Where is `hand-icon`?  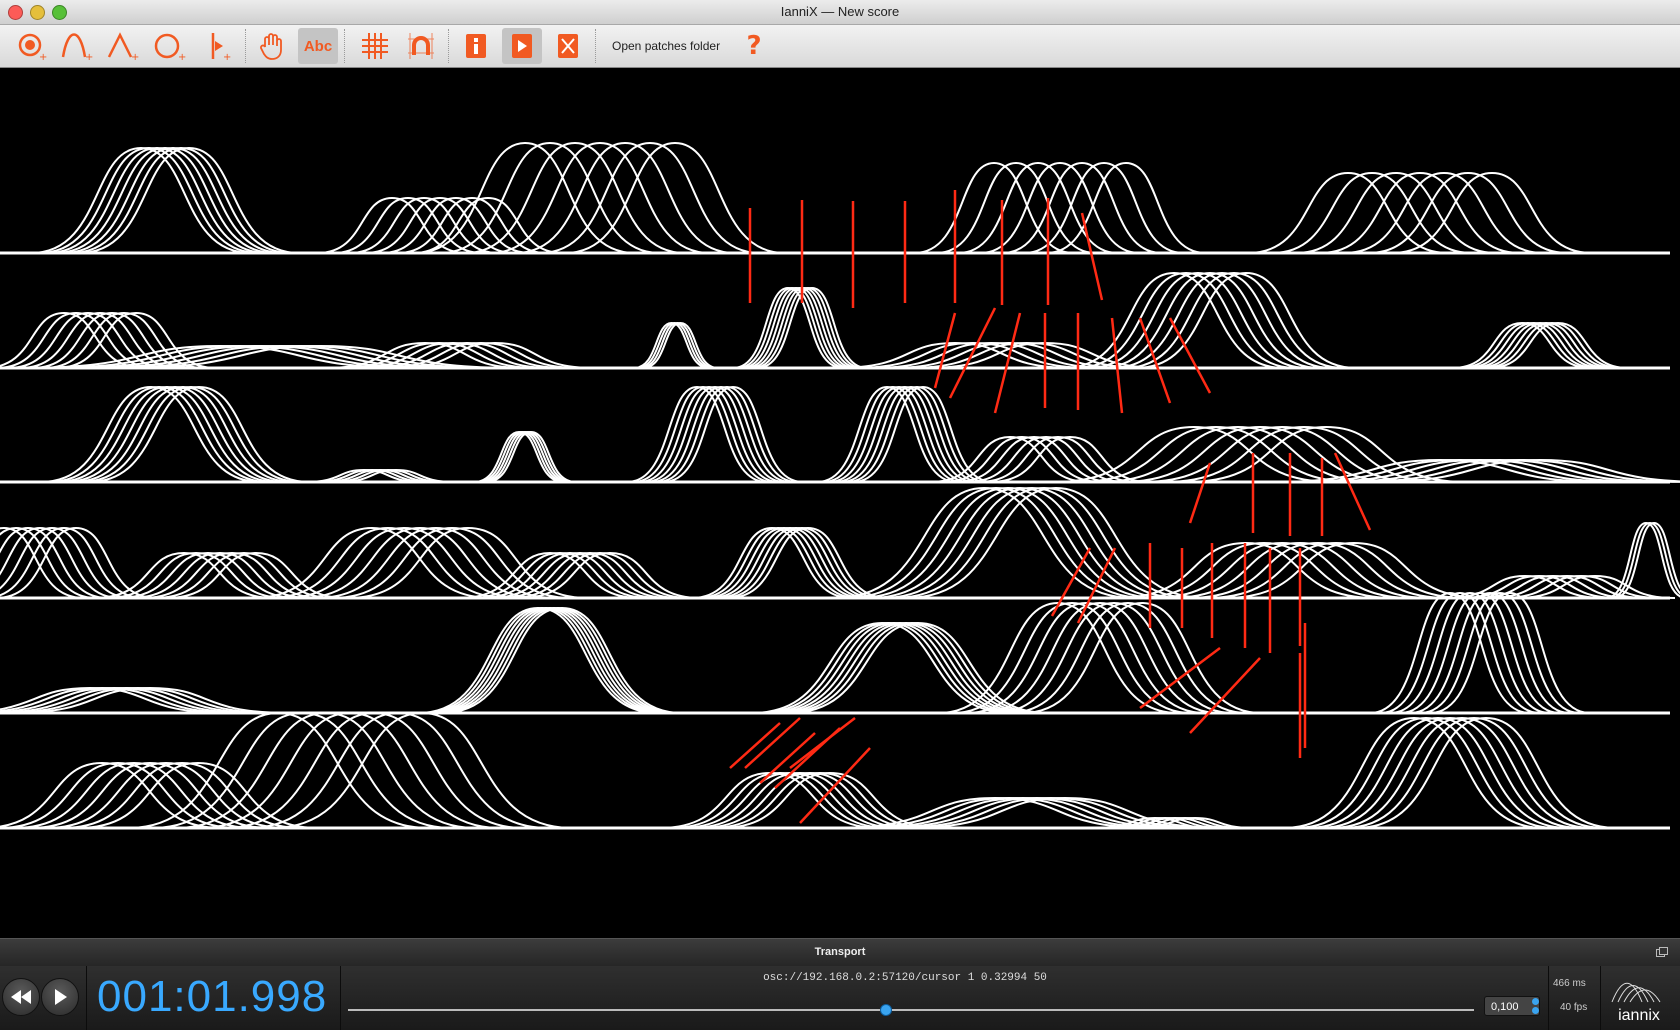
hand-icon is located at coordinates (271, 46).